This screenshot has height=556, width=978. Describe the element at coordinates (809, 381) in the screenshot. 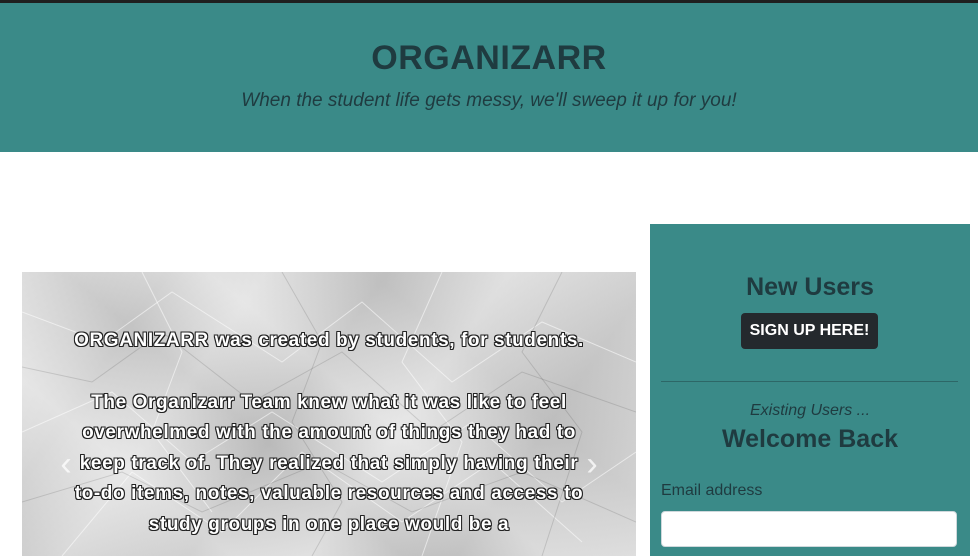

I see `panel-divider` at that location.